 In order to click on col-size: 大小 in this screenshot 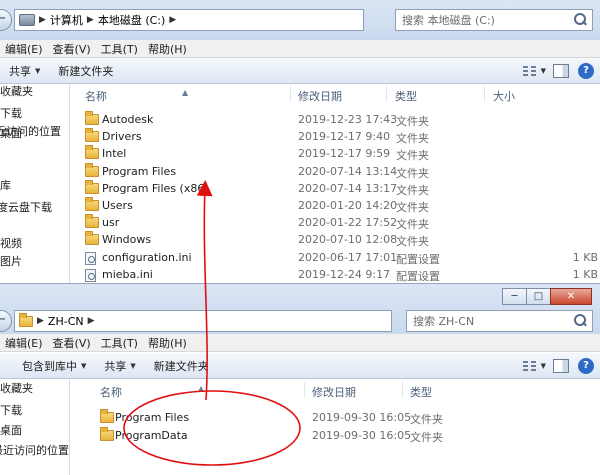, I will do `click(504, 96)`.